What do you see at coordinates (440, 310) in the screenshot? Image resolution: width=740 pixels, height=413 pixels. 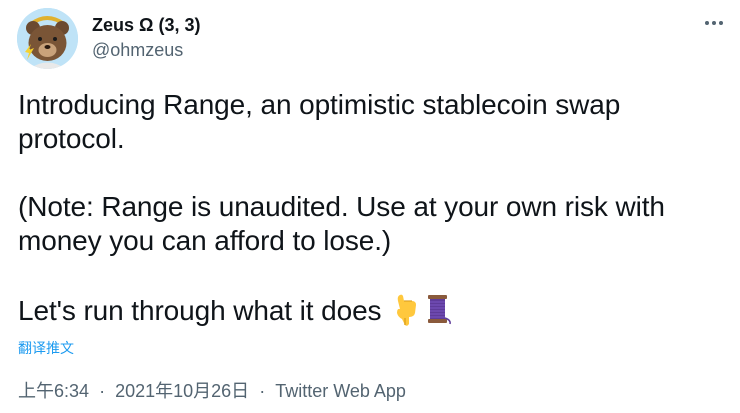 I see `thread-spool-icon` at bounding box center [440, 310].